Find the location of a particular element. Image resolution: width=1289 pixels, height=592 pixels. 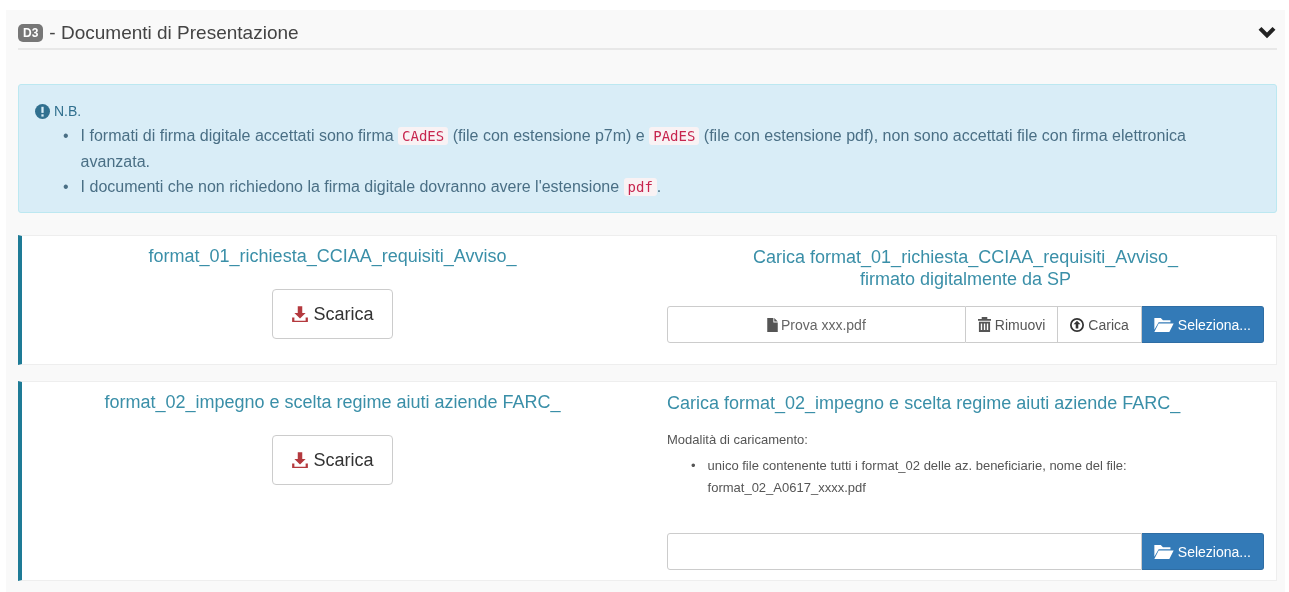

instructions-label: Modalità di caricamento: is located at coordinates (738, 439).